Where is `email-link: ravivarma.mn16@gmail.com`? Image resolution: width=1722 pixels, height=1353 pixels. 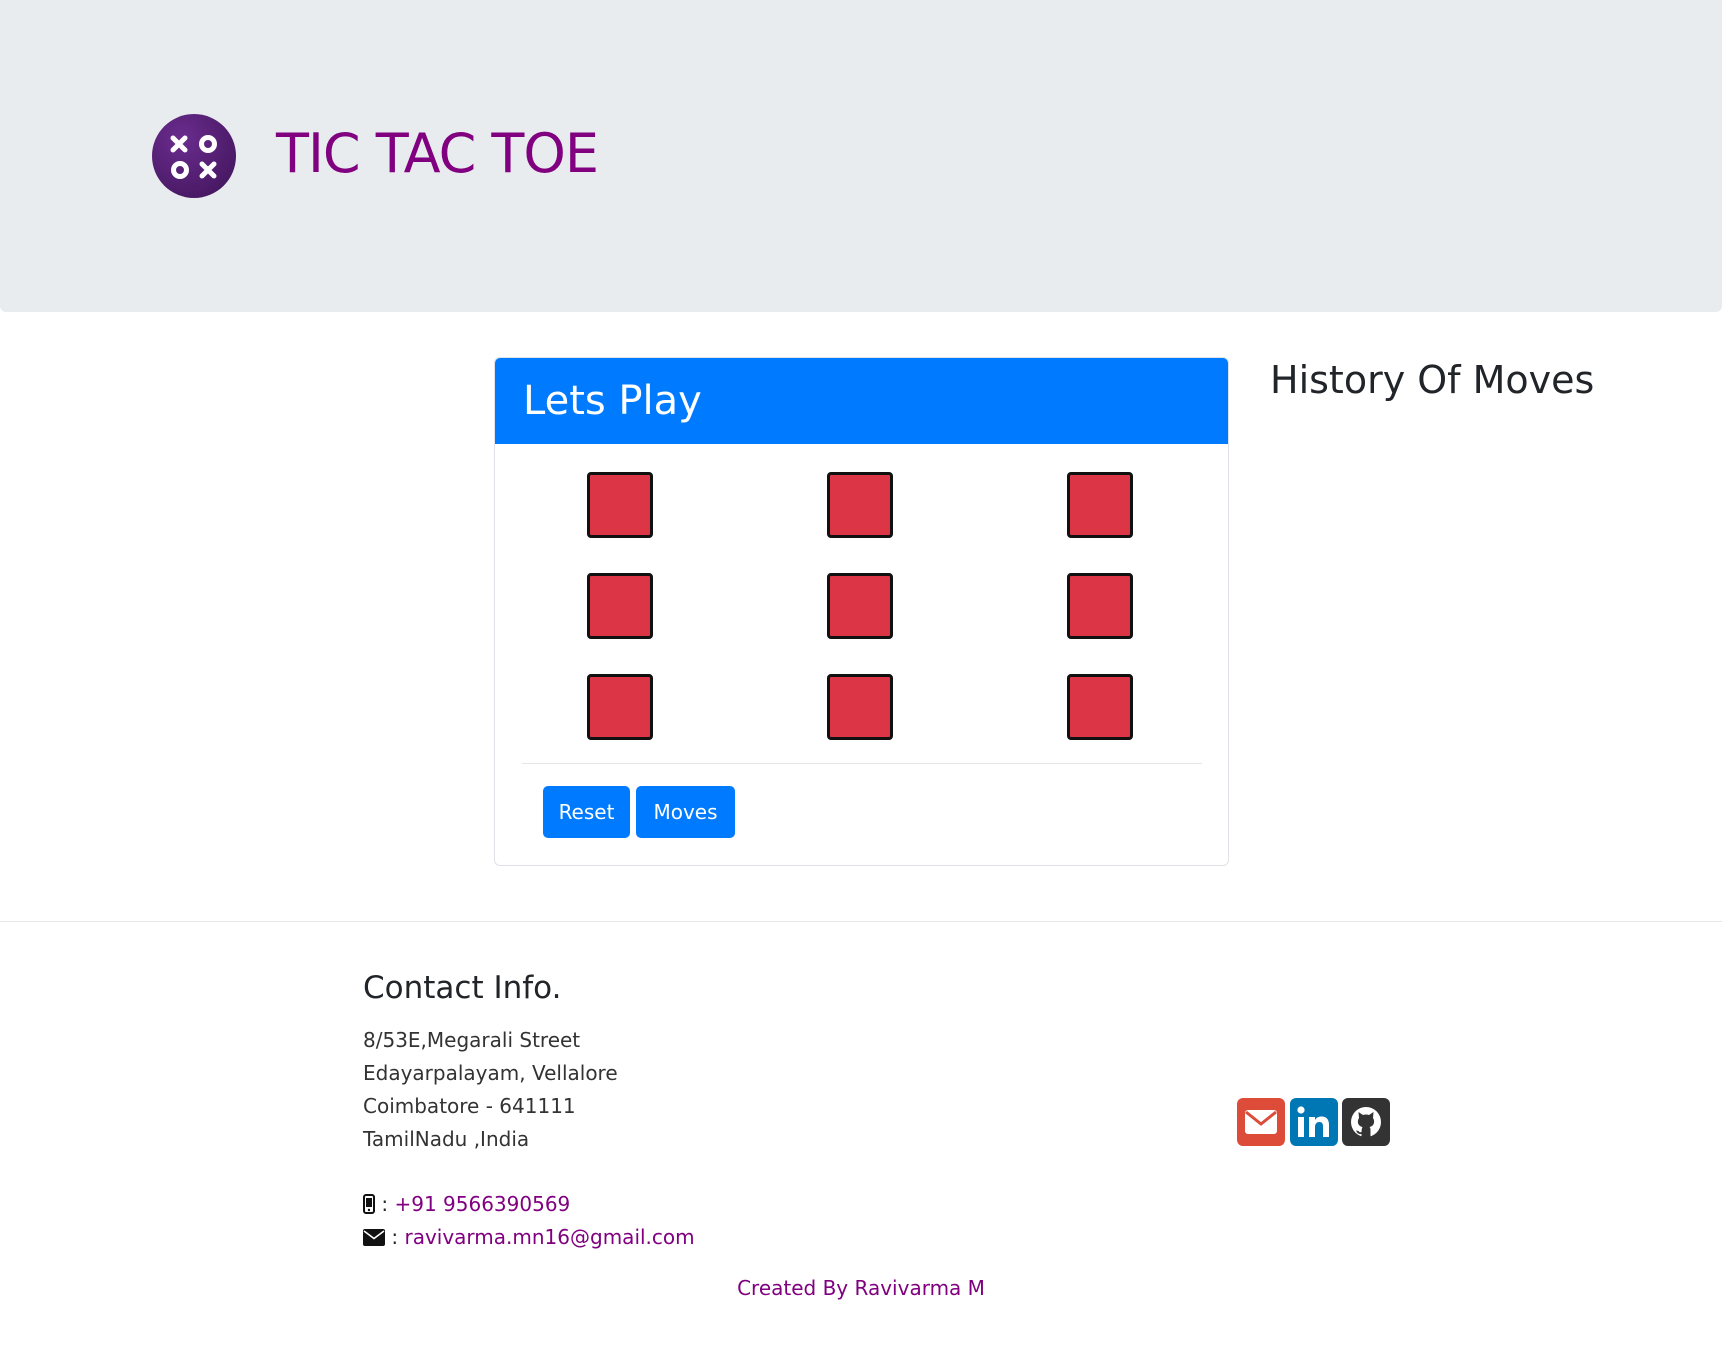 email-link: ravivarma.mn16@gmail.com is located at coordinates (549, 1237).